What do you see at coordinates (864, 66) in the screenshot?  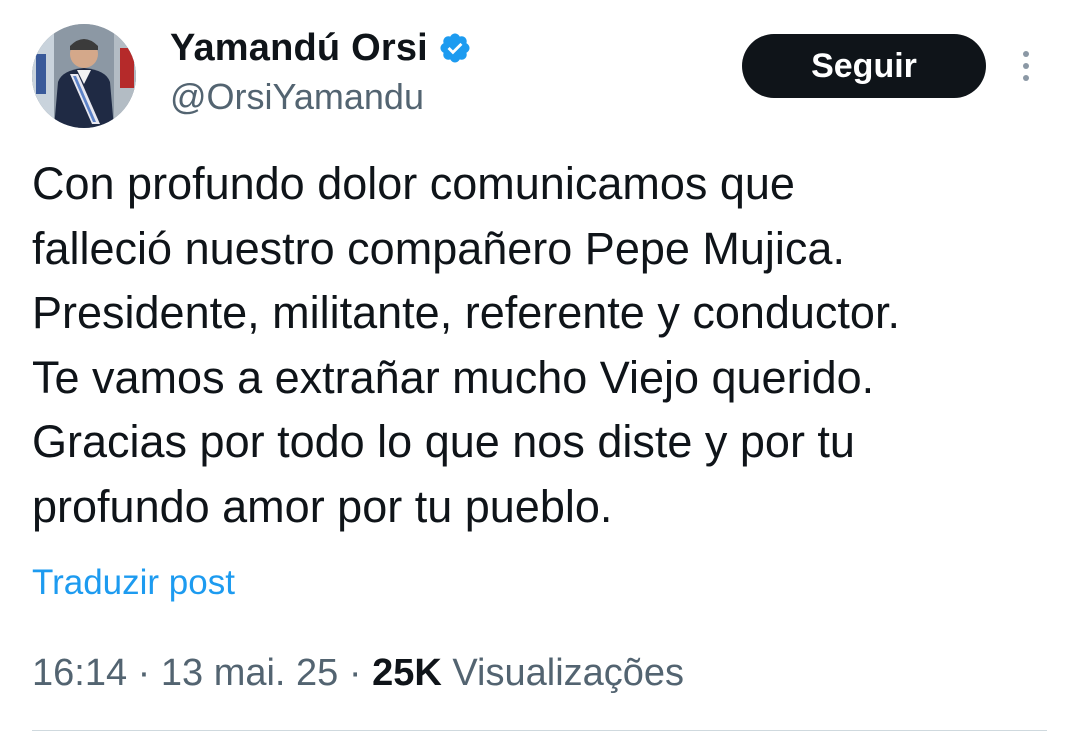 I see `follow-button: Seguir` at bounding box center [864, 66].